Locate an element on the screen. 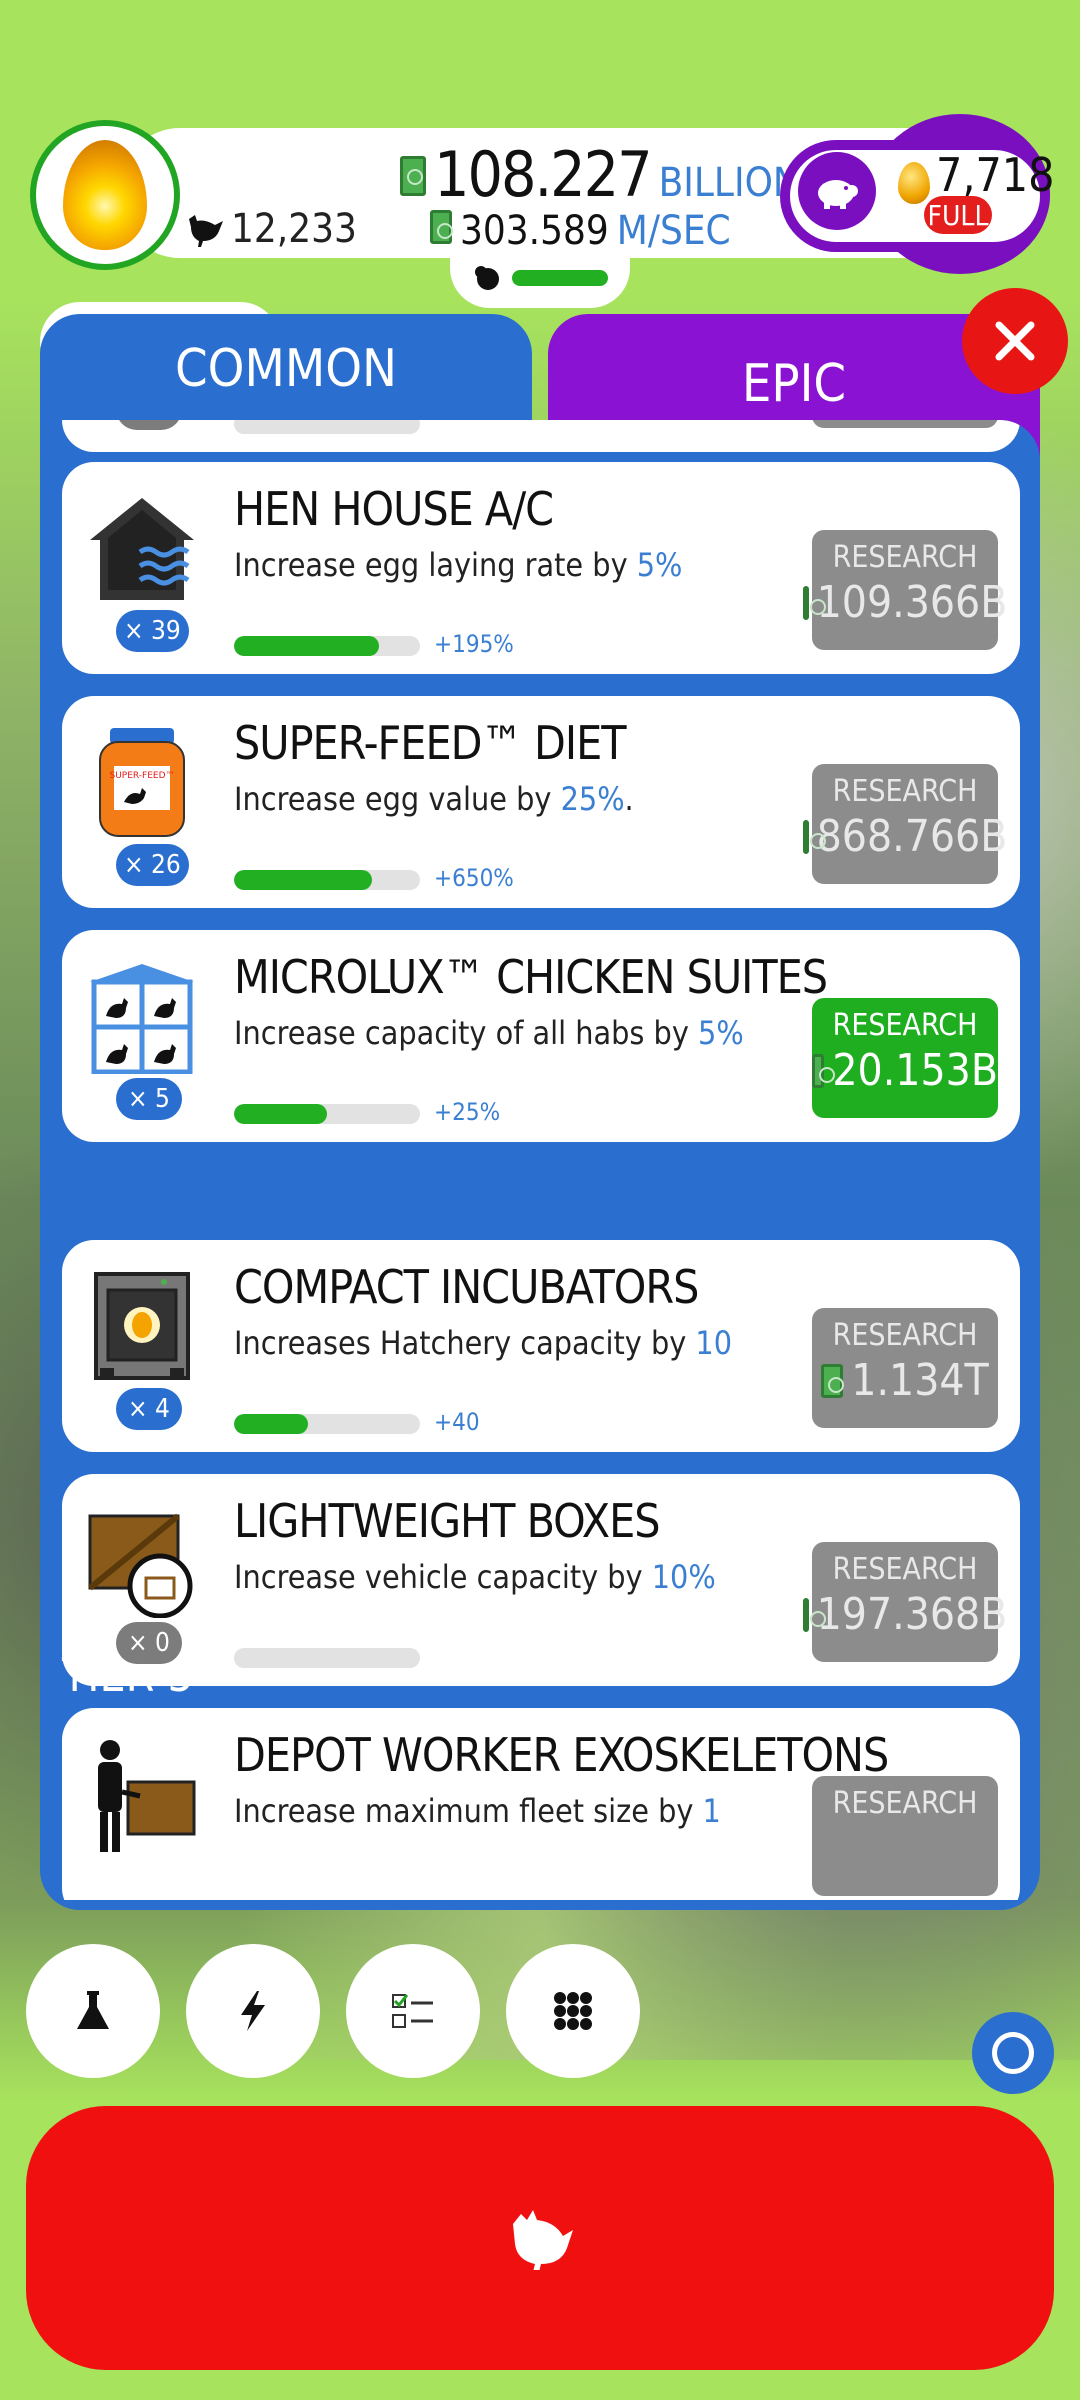  piggy-bank: 7,718 FULL is located at coordinates (902, 194).